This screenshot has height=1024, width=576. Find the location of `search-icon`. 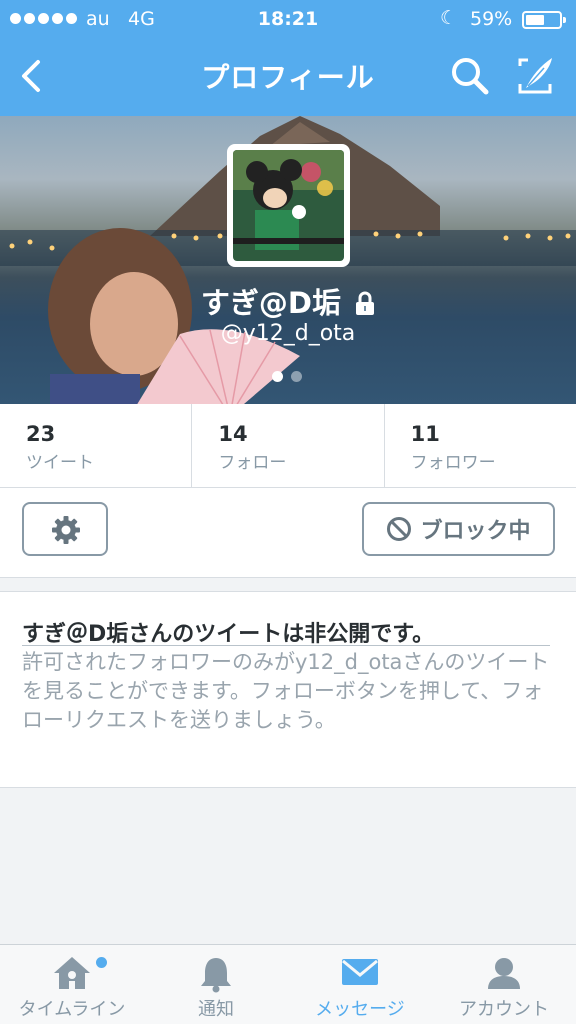

search-icon is located at coordinates (470, 76).